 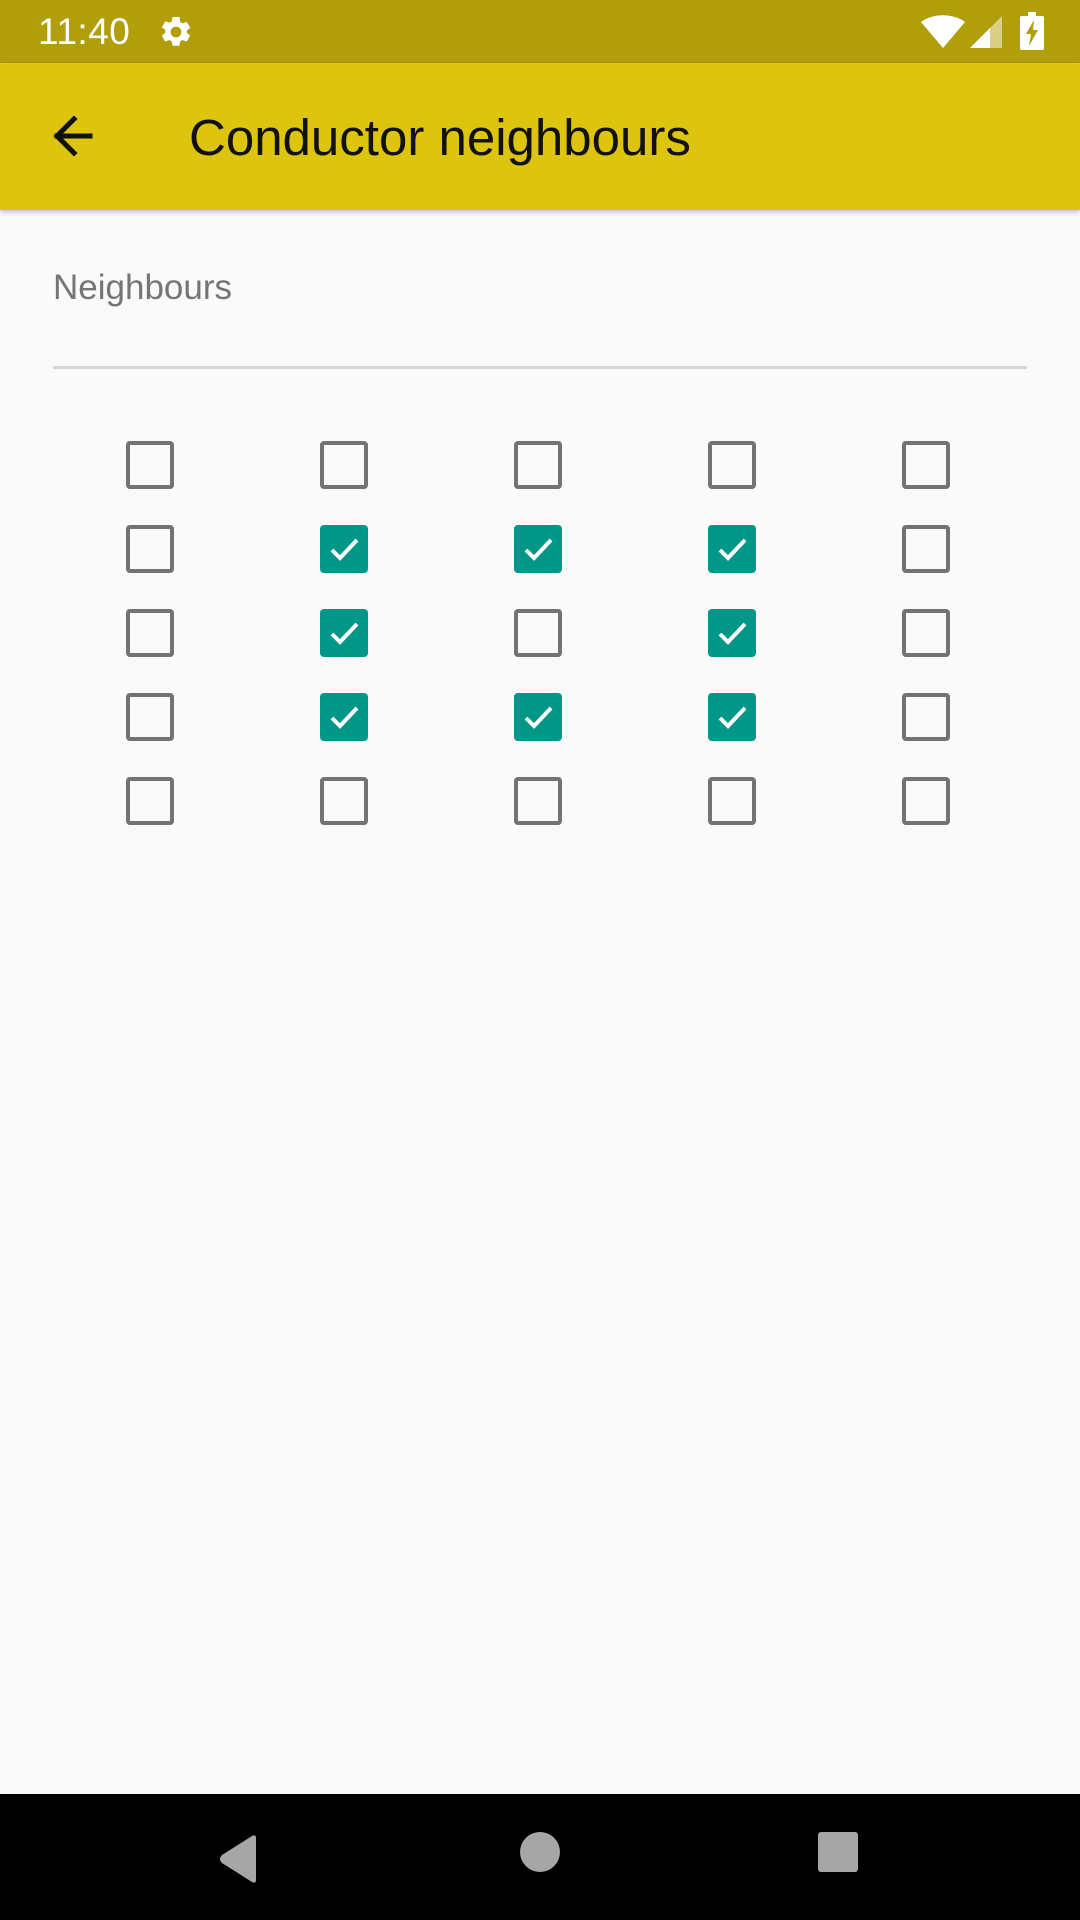 I want to click on neighbour-checkbox-r4-c2, so click(x=344, y=717).